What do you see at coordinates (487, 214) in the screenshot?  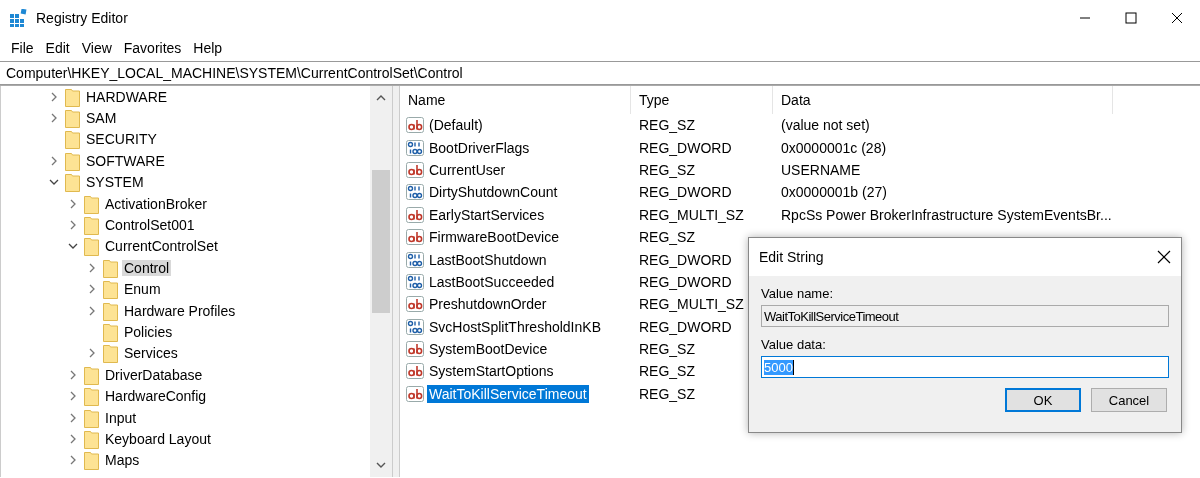 I see `value-name: EarlyStartServices` at bounding box center [487, 214].